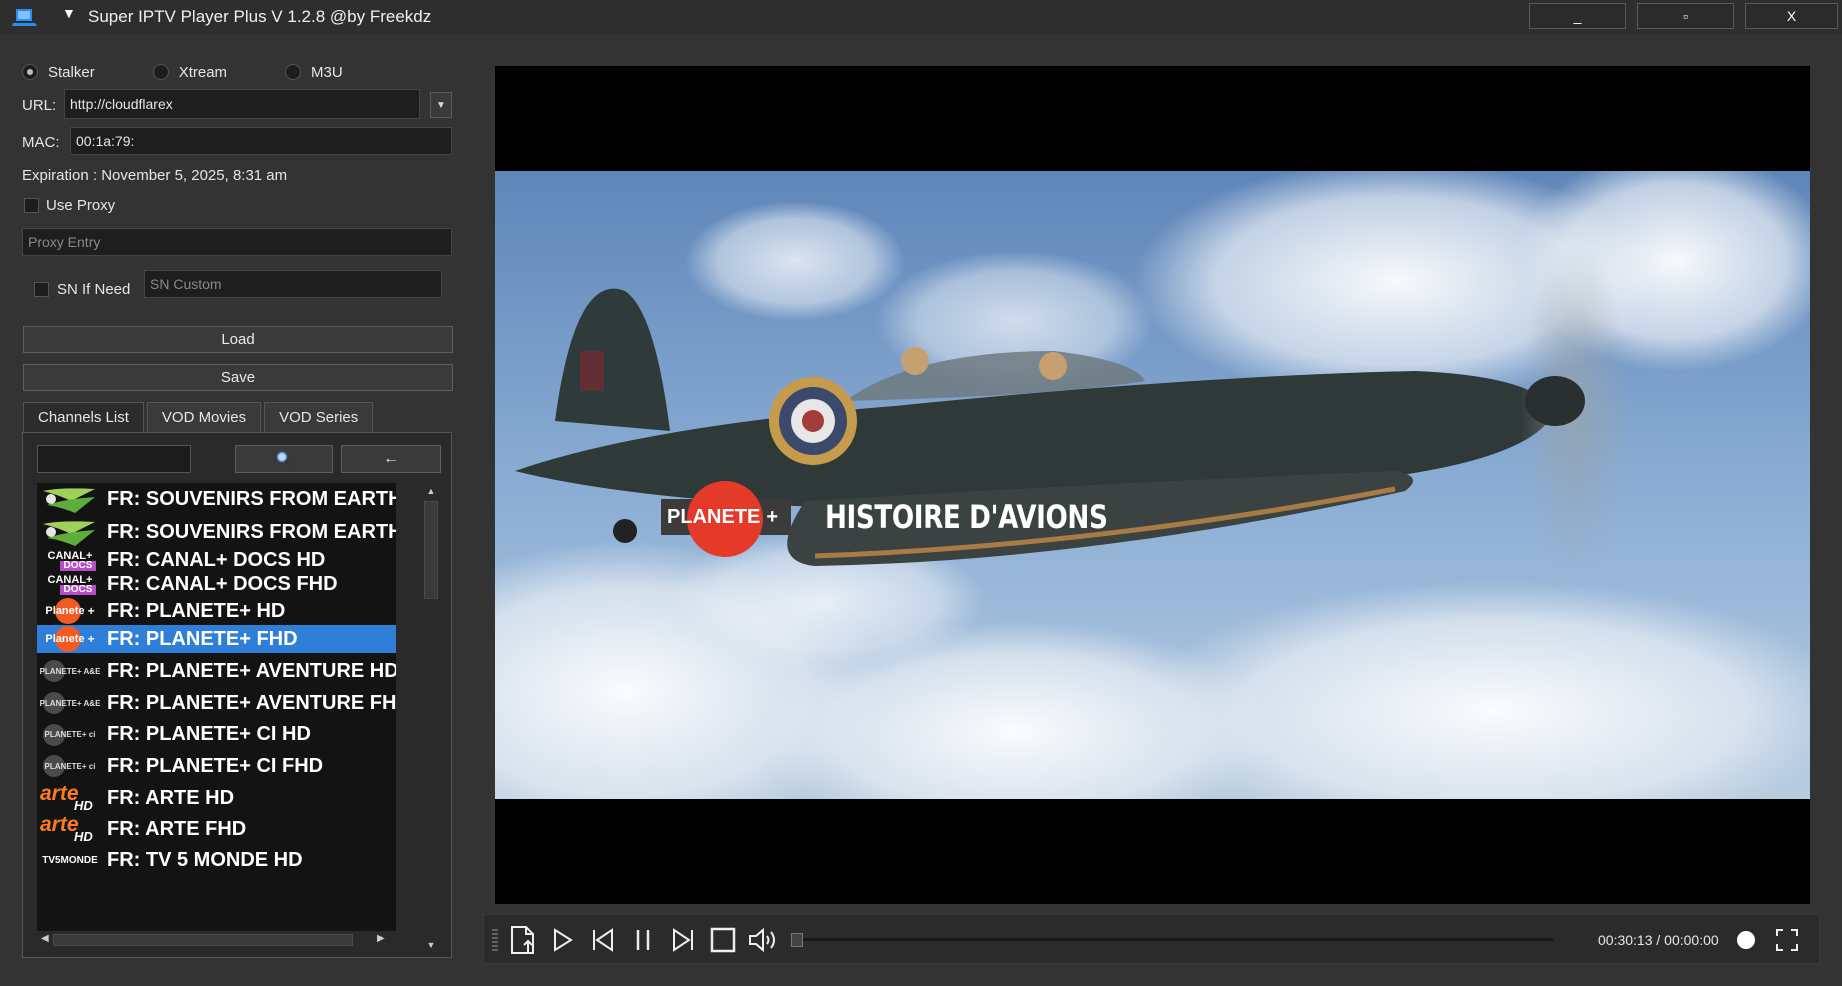  I want to click on channel-list-item: PLANETE+ ci FR: PLANETE+ CI HD, so click(216, 734).